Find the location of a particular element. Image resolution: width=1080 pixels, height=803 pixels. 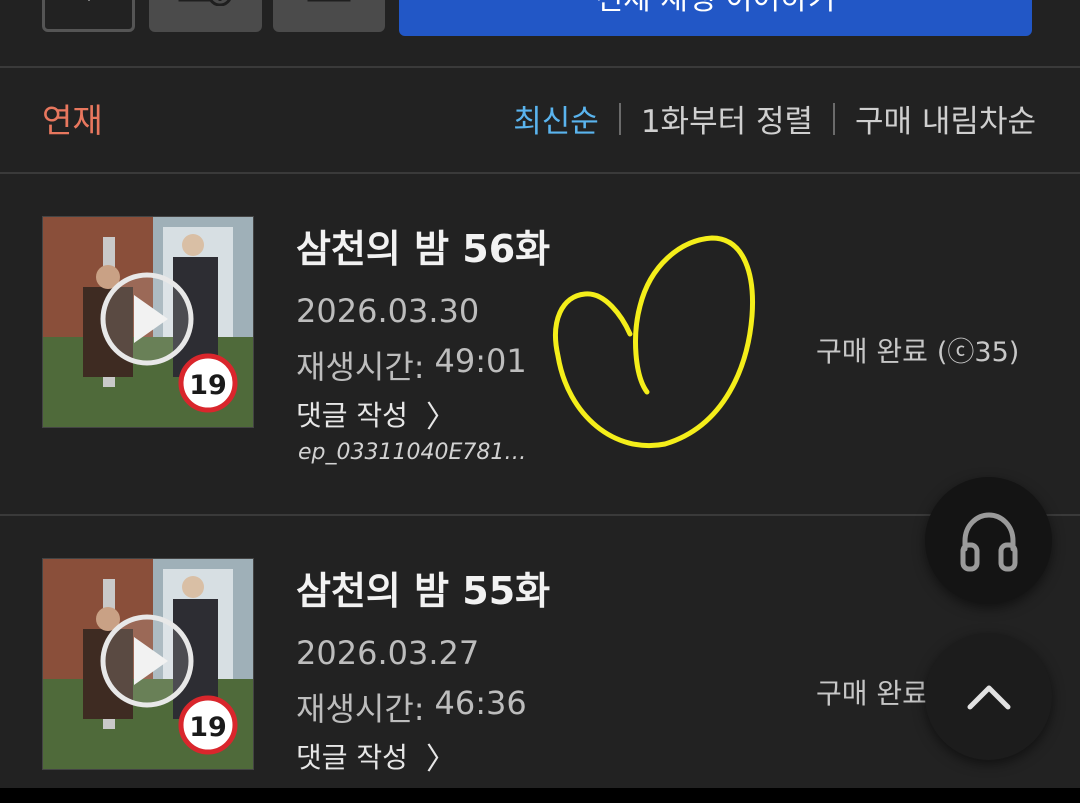

sort-latest: 최신순 is located at coordinates (556, 118).